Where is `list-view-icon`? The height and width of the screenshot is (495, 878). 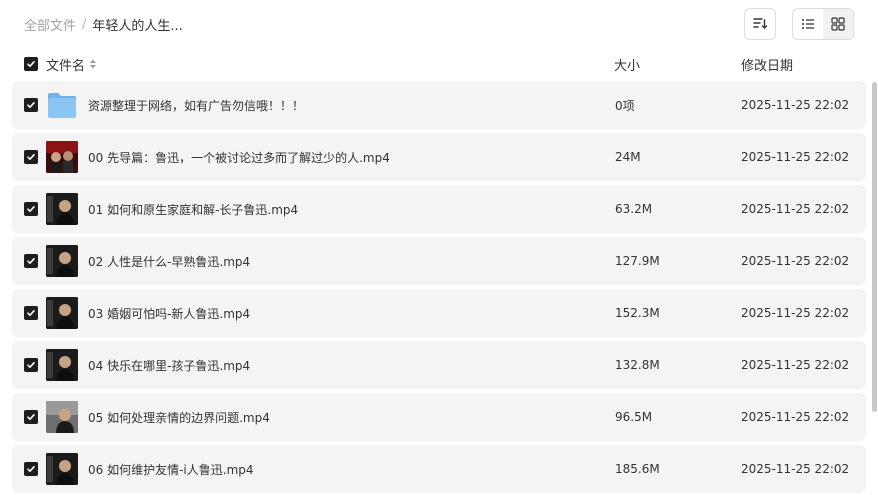
list-view-icon is located at coordinates (808, 24).